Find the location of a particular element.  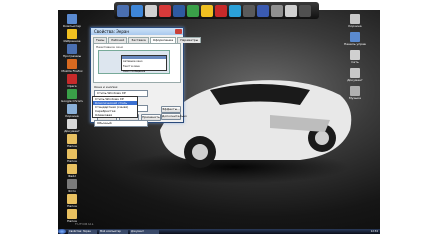

watermark: TUTORIAL is located at coordinates (84, 224).